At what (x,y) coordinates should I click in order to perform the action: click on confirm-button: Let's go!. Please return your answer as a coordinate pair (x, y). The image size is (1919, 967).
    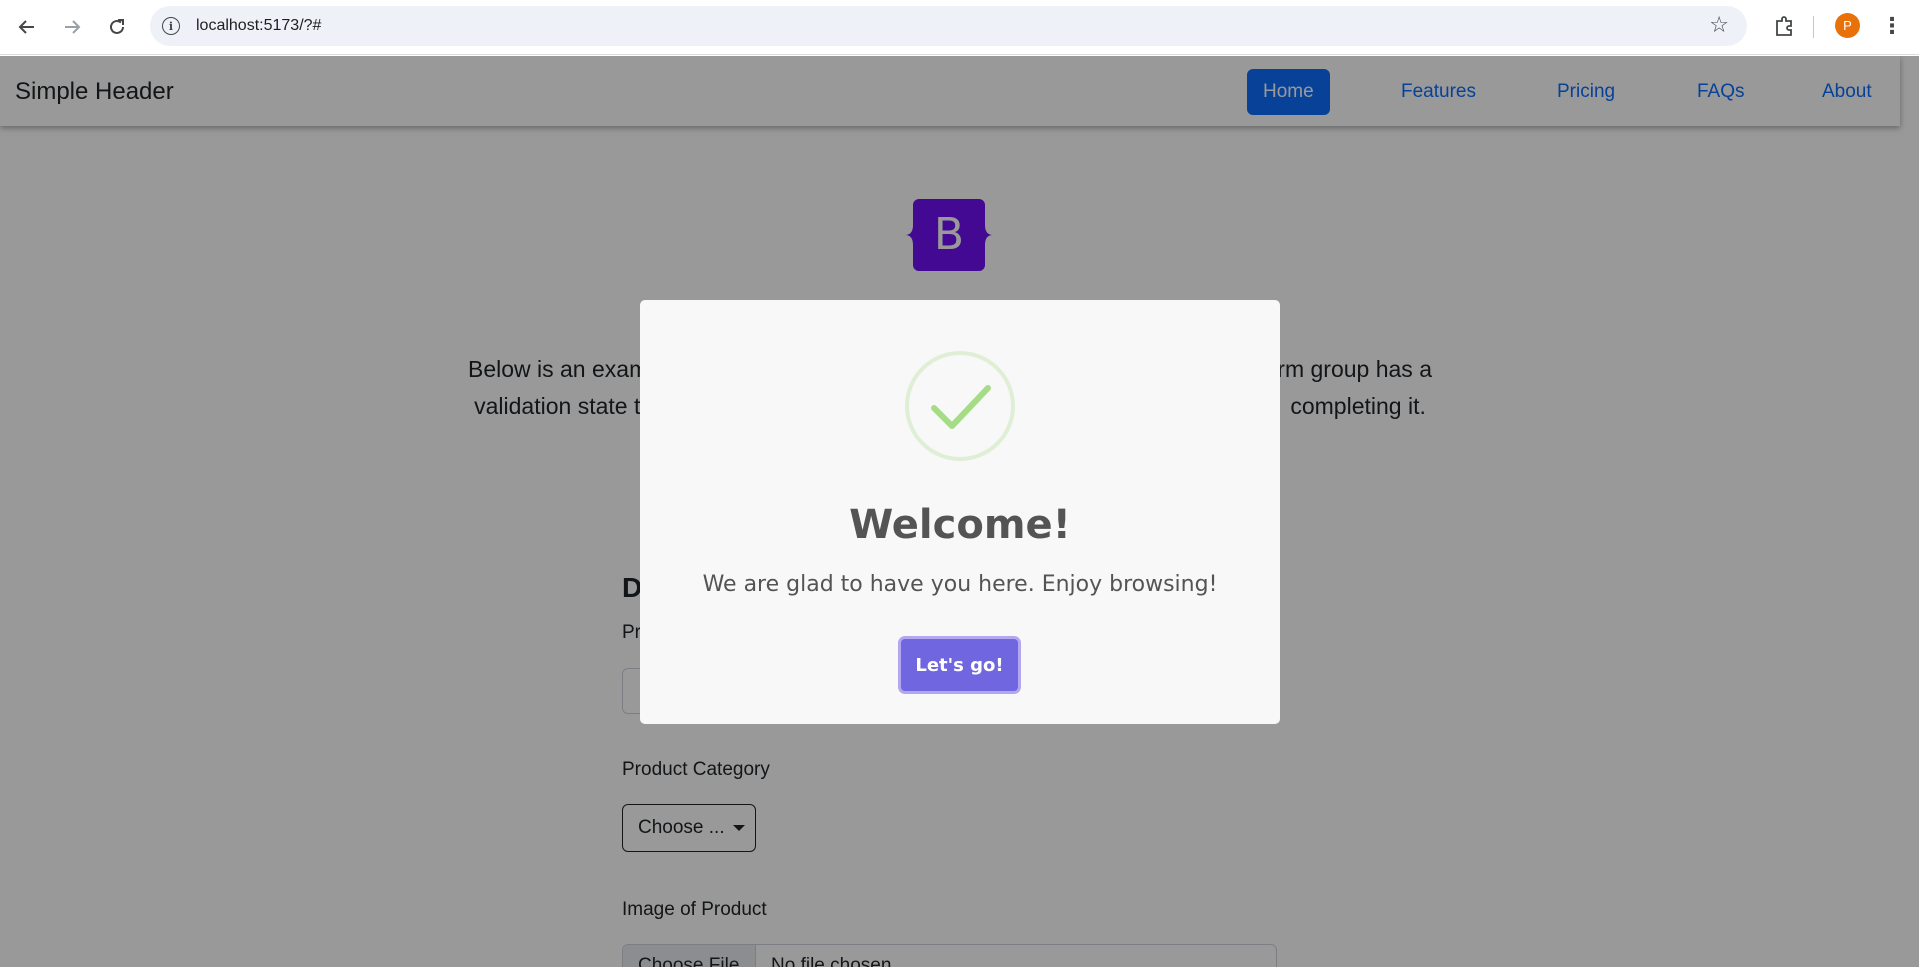
    Looking at the image, I should click on (959, 665).